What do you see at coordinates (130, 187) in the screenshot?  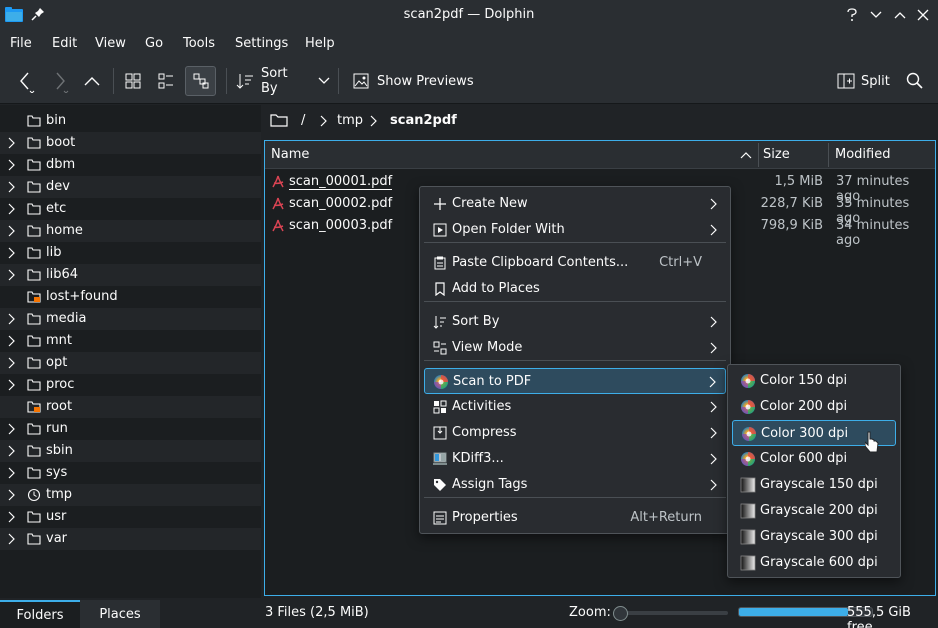 I see `sidebar-item-dev: dev` at bounding box center [130, 187].